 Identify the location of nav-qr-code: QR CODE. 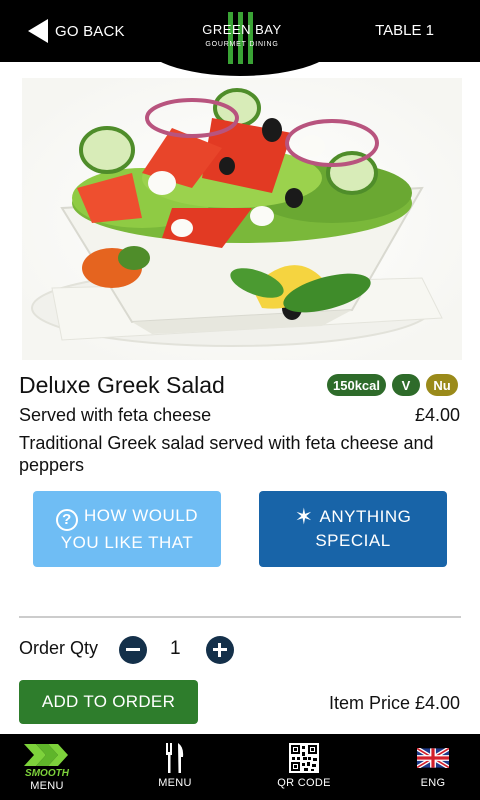
(304, 767).